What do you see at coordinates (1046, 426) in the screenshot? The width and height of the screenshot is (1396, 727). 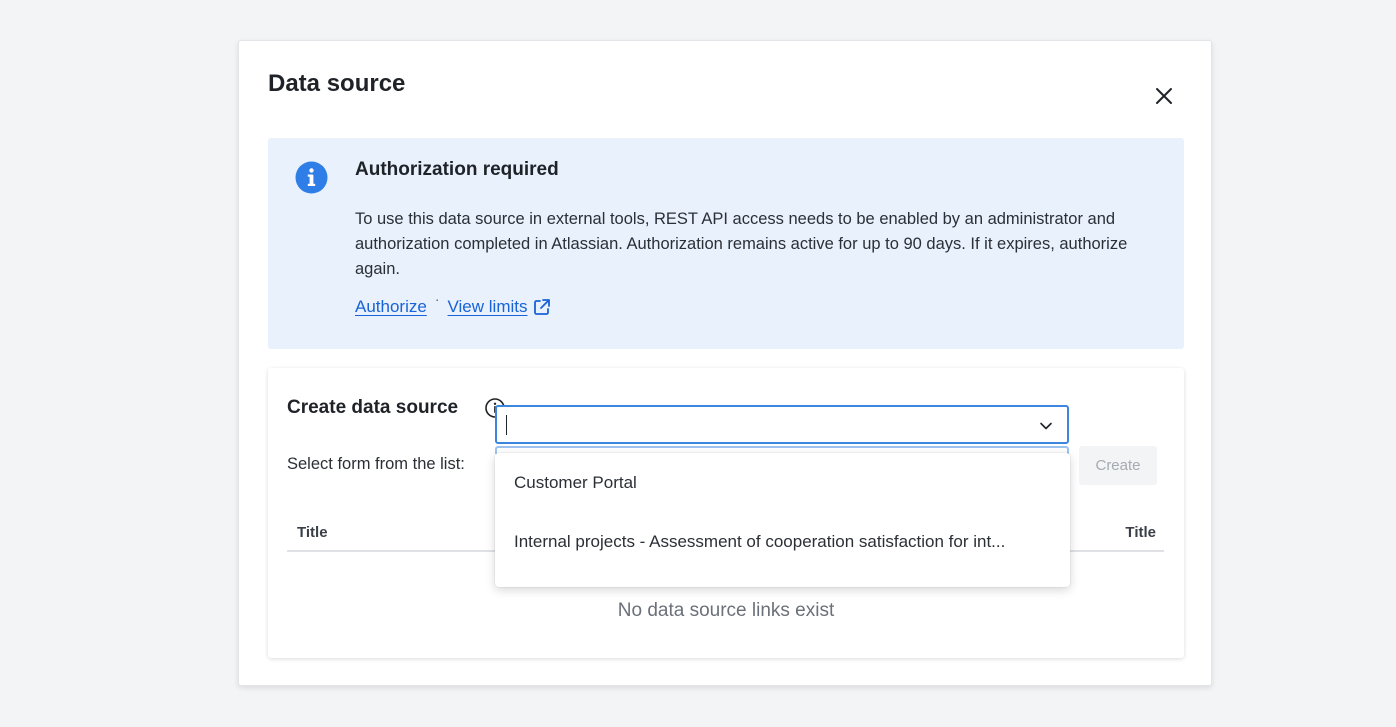 I see `chevron-down-icon` at bounding box center [1046, 426].